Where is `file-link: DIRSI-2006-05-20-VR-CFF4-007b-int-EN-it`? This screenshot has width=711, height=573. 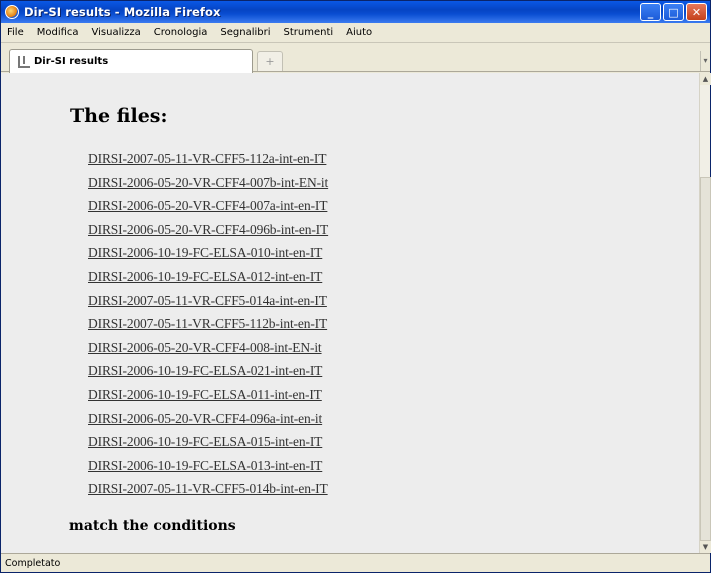 file-link: DIRSI-2006-05-20-VR-CFF4-007b-int-EN-it is located at coordinates (208, 187).